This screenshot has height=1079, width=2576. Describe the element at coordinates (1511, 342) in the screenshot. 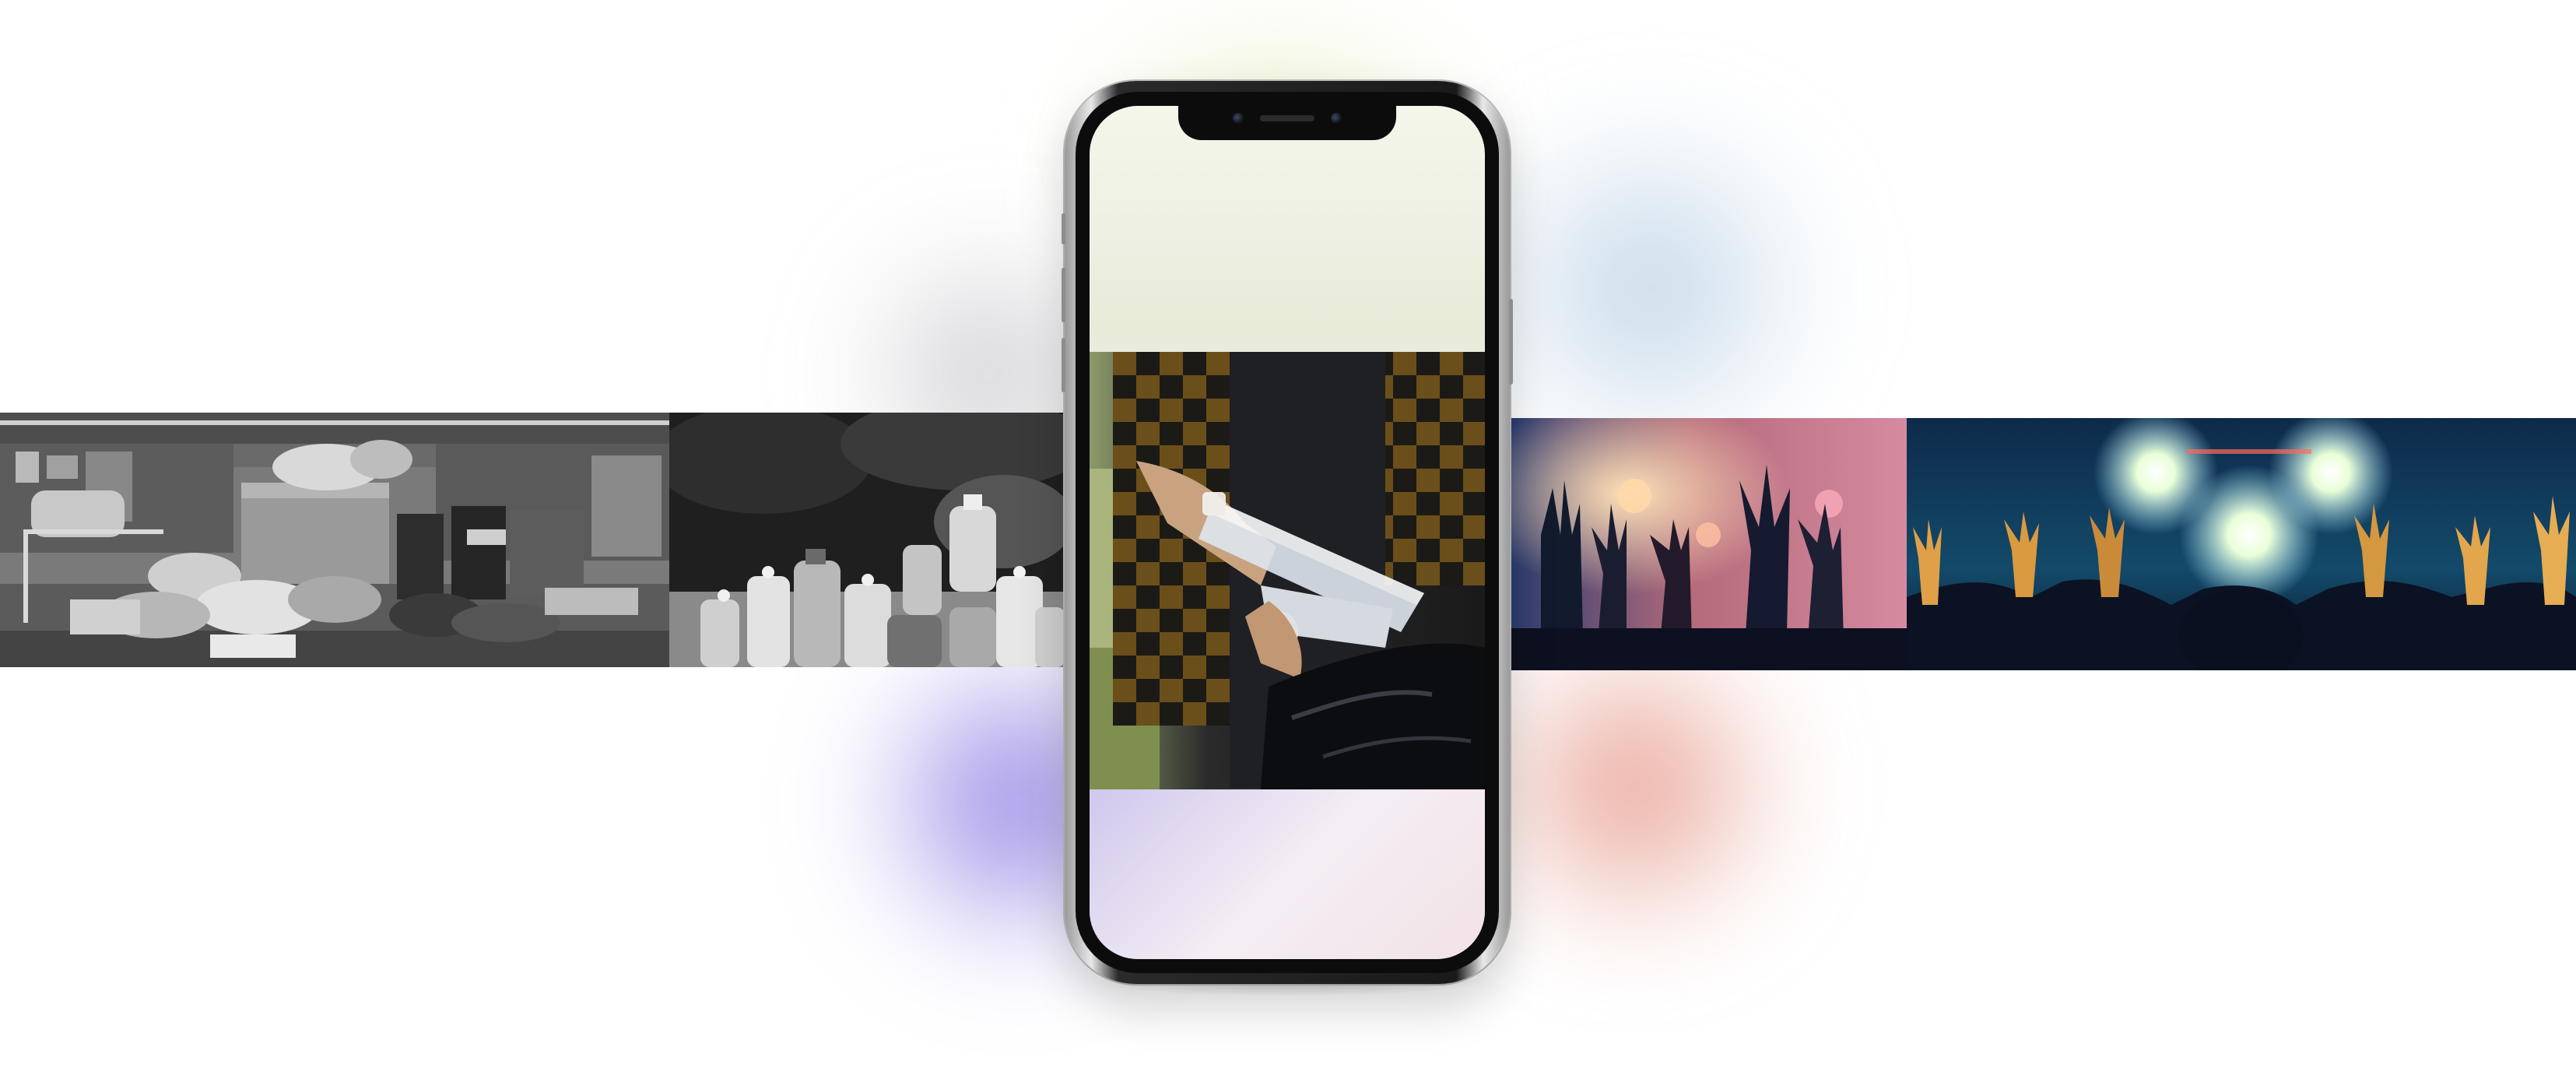

I see `power-button` at that location.